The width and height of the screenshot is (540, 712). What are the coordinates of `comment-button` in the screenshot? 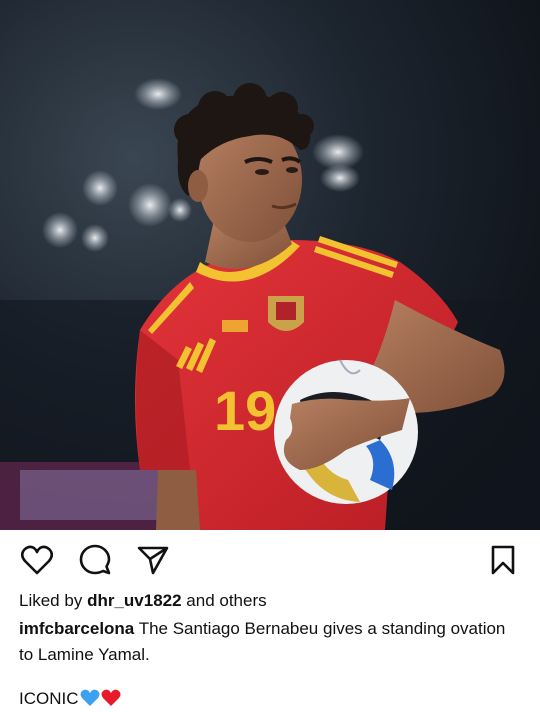 It's located at (95, 560).